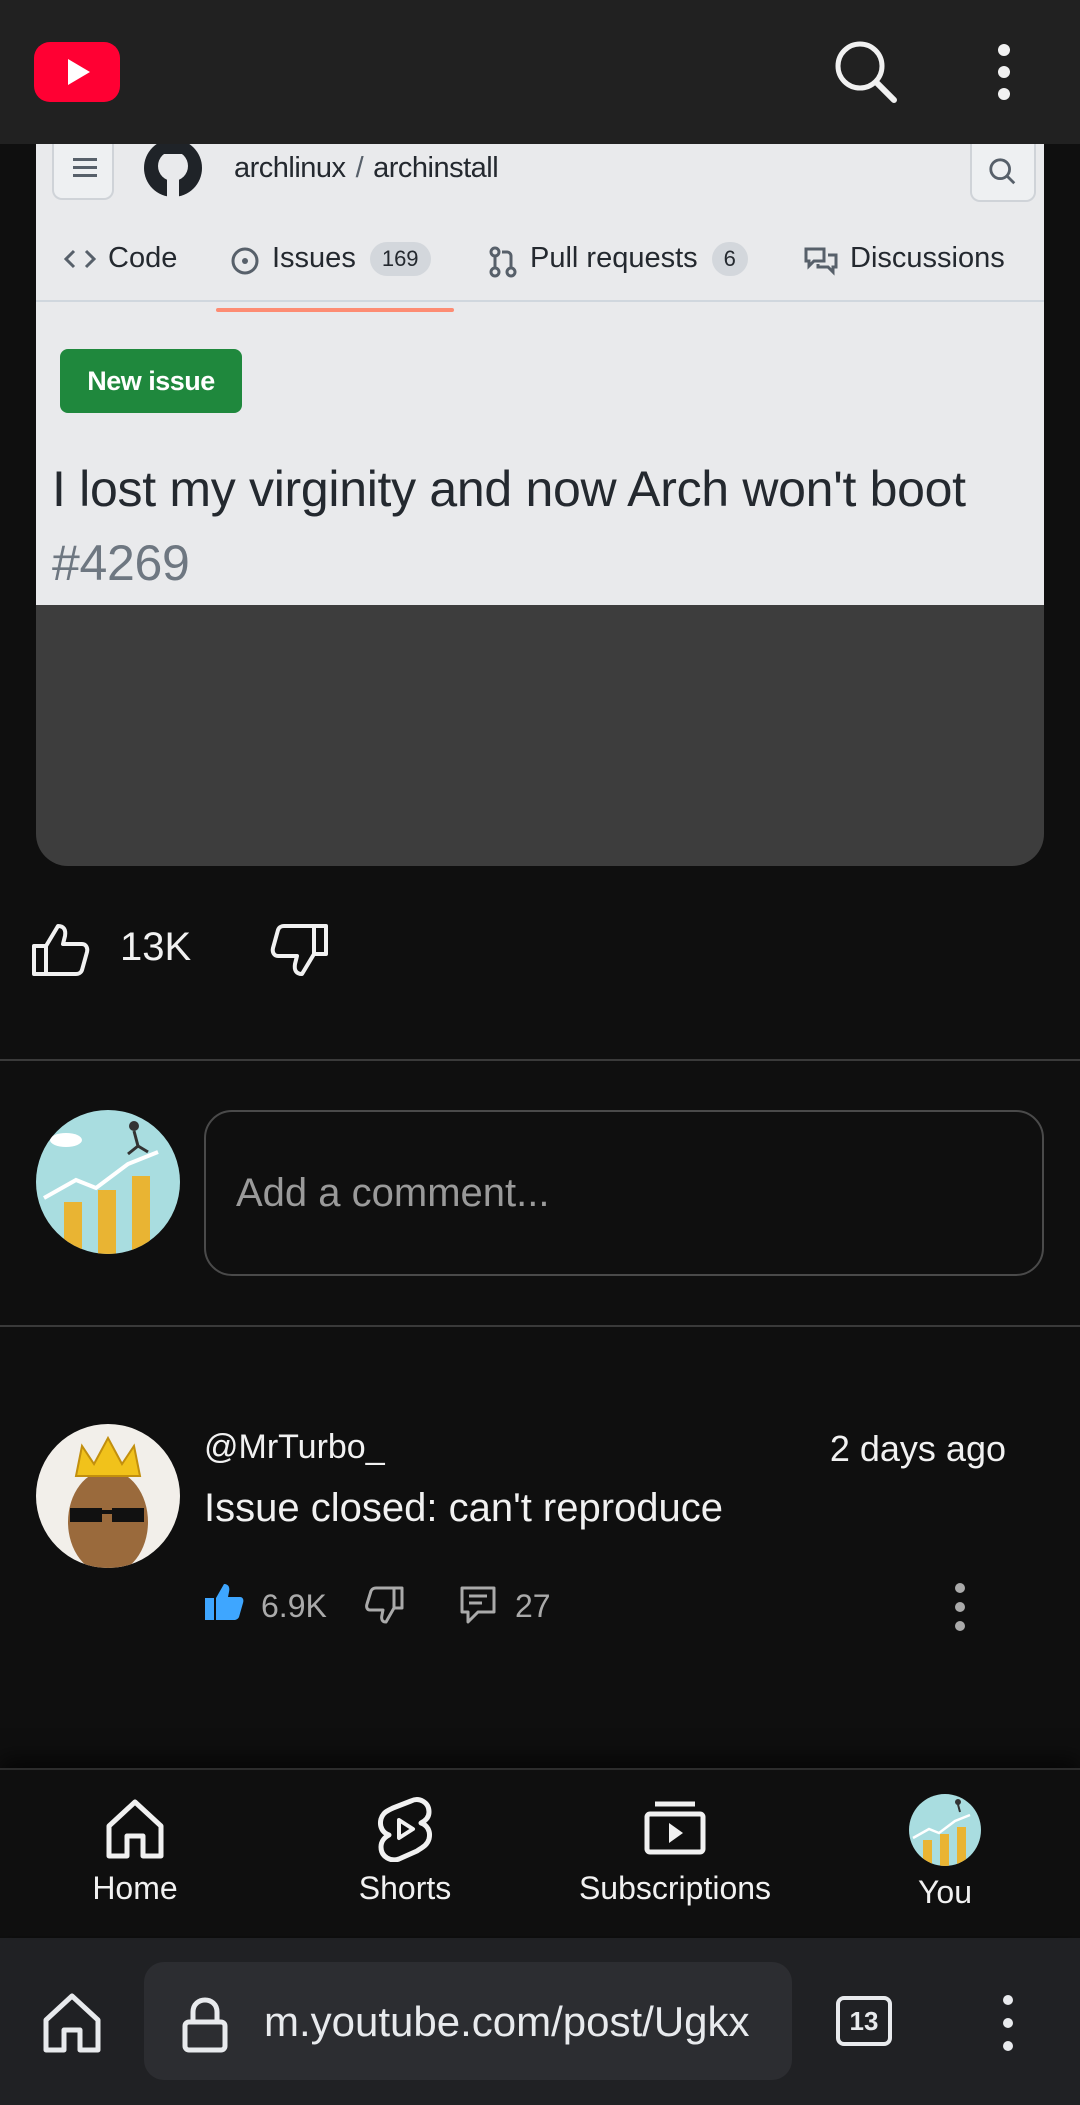 This screenshot has width=1080, height=2105. Describe the element at coordinates (205, 2025) in the screenshot. I see `lock-icon` at that location.